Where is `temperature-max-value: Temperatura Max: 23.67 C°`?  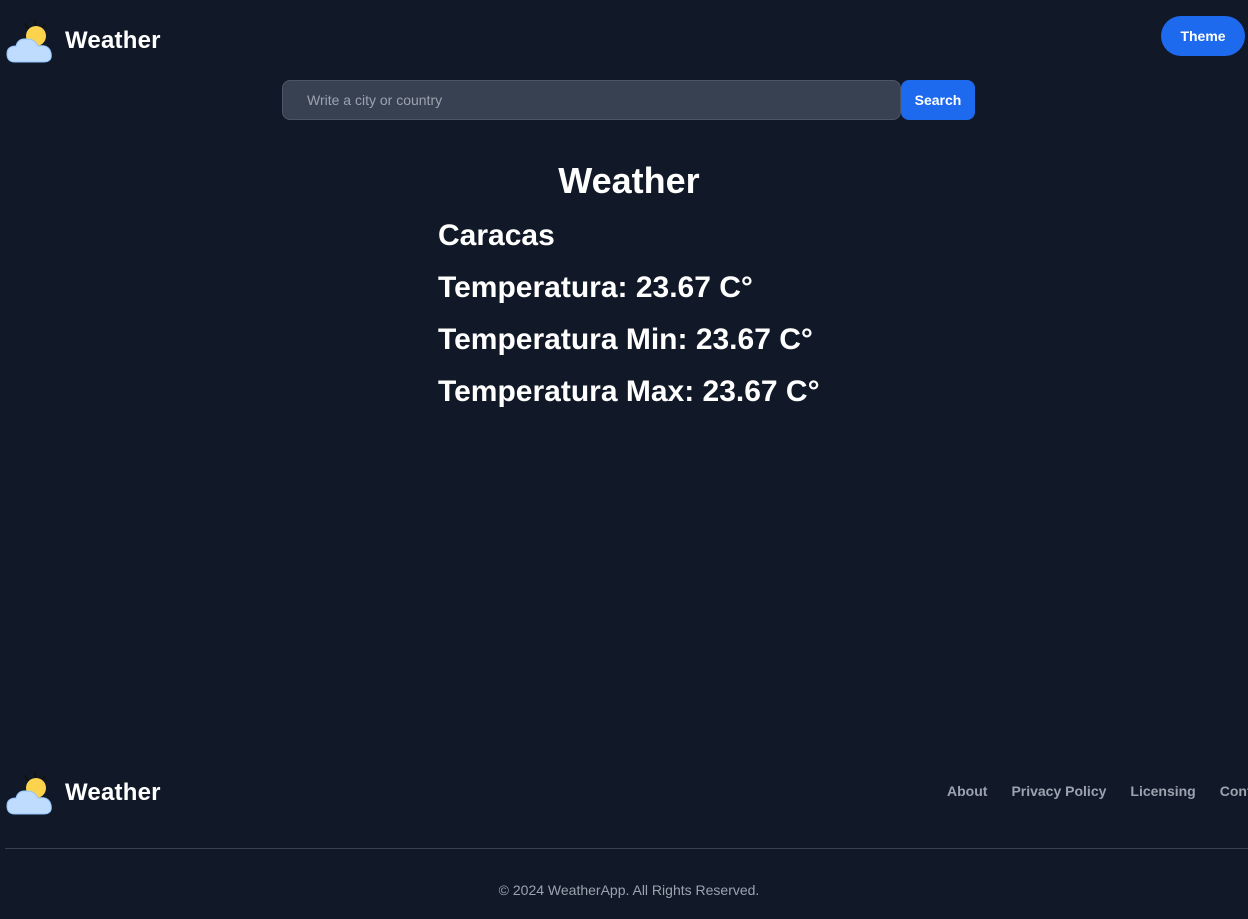
temperature-max-value: Temperatura Max: 23.67 C° is located at coordinates (629, 391).